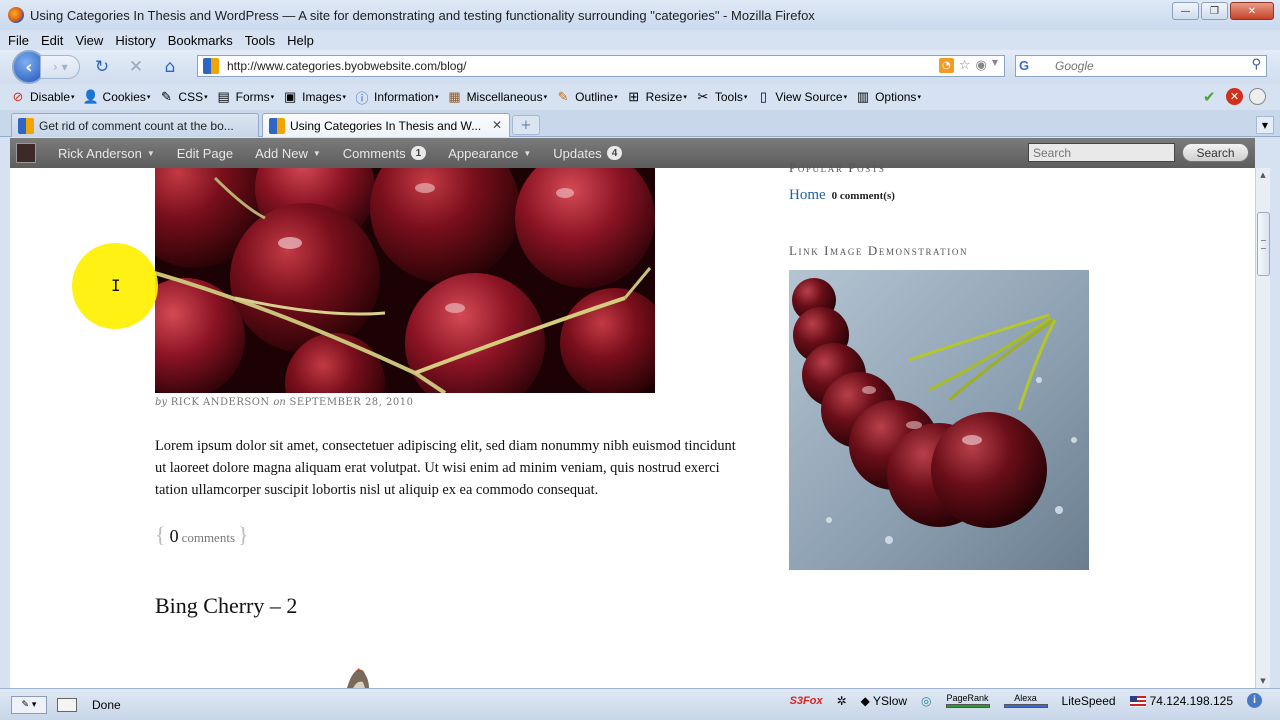  I want to click on cookies-icon: 👤, so click(90, 96).